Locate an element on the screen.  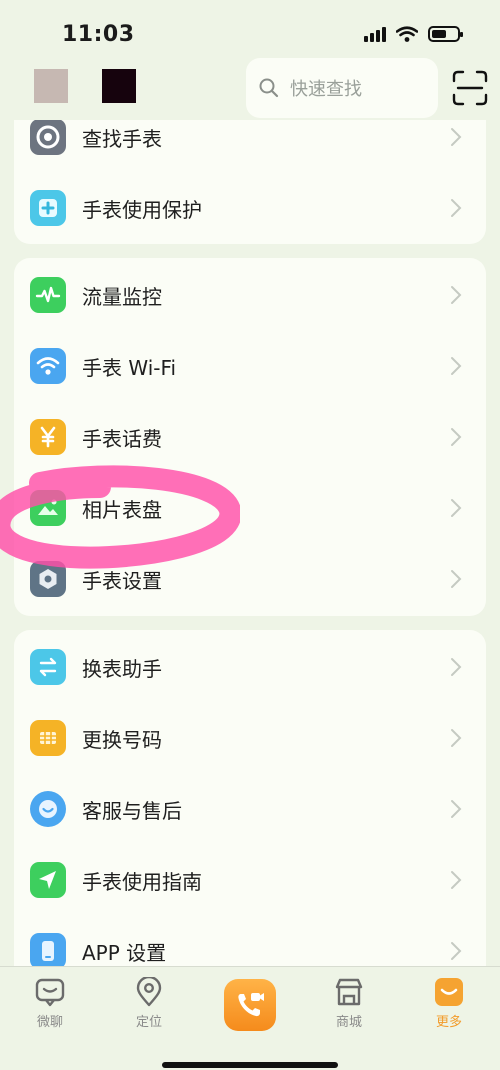
guide-icon is located at coordinates (48, 880).